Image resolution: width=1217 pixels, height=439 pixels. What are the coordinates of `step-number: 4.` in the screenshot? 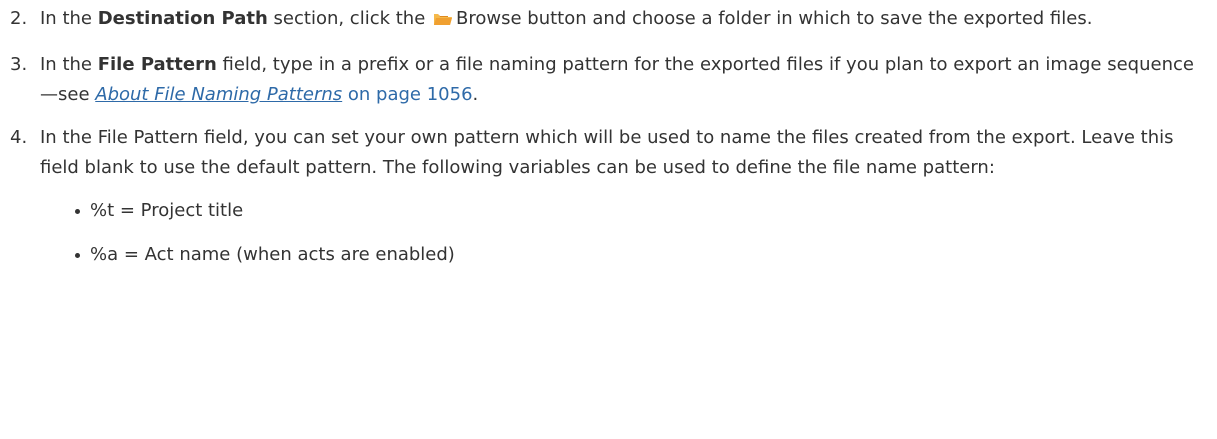 It's located at (19, 137).